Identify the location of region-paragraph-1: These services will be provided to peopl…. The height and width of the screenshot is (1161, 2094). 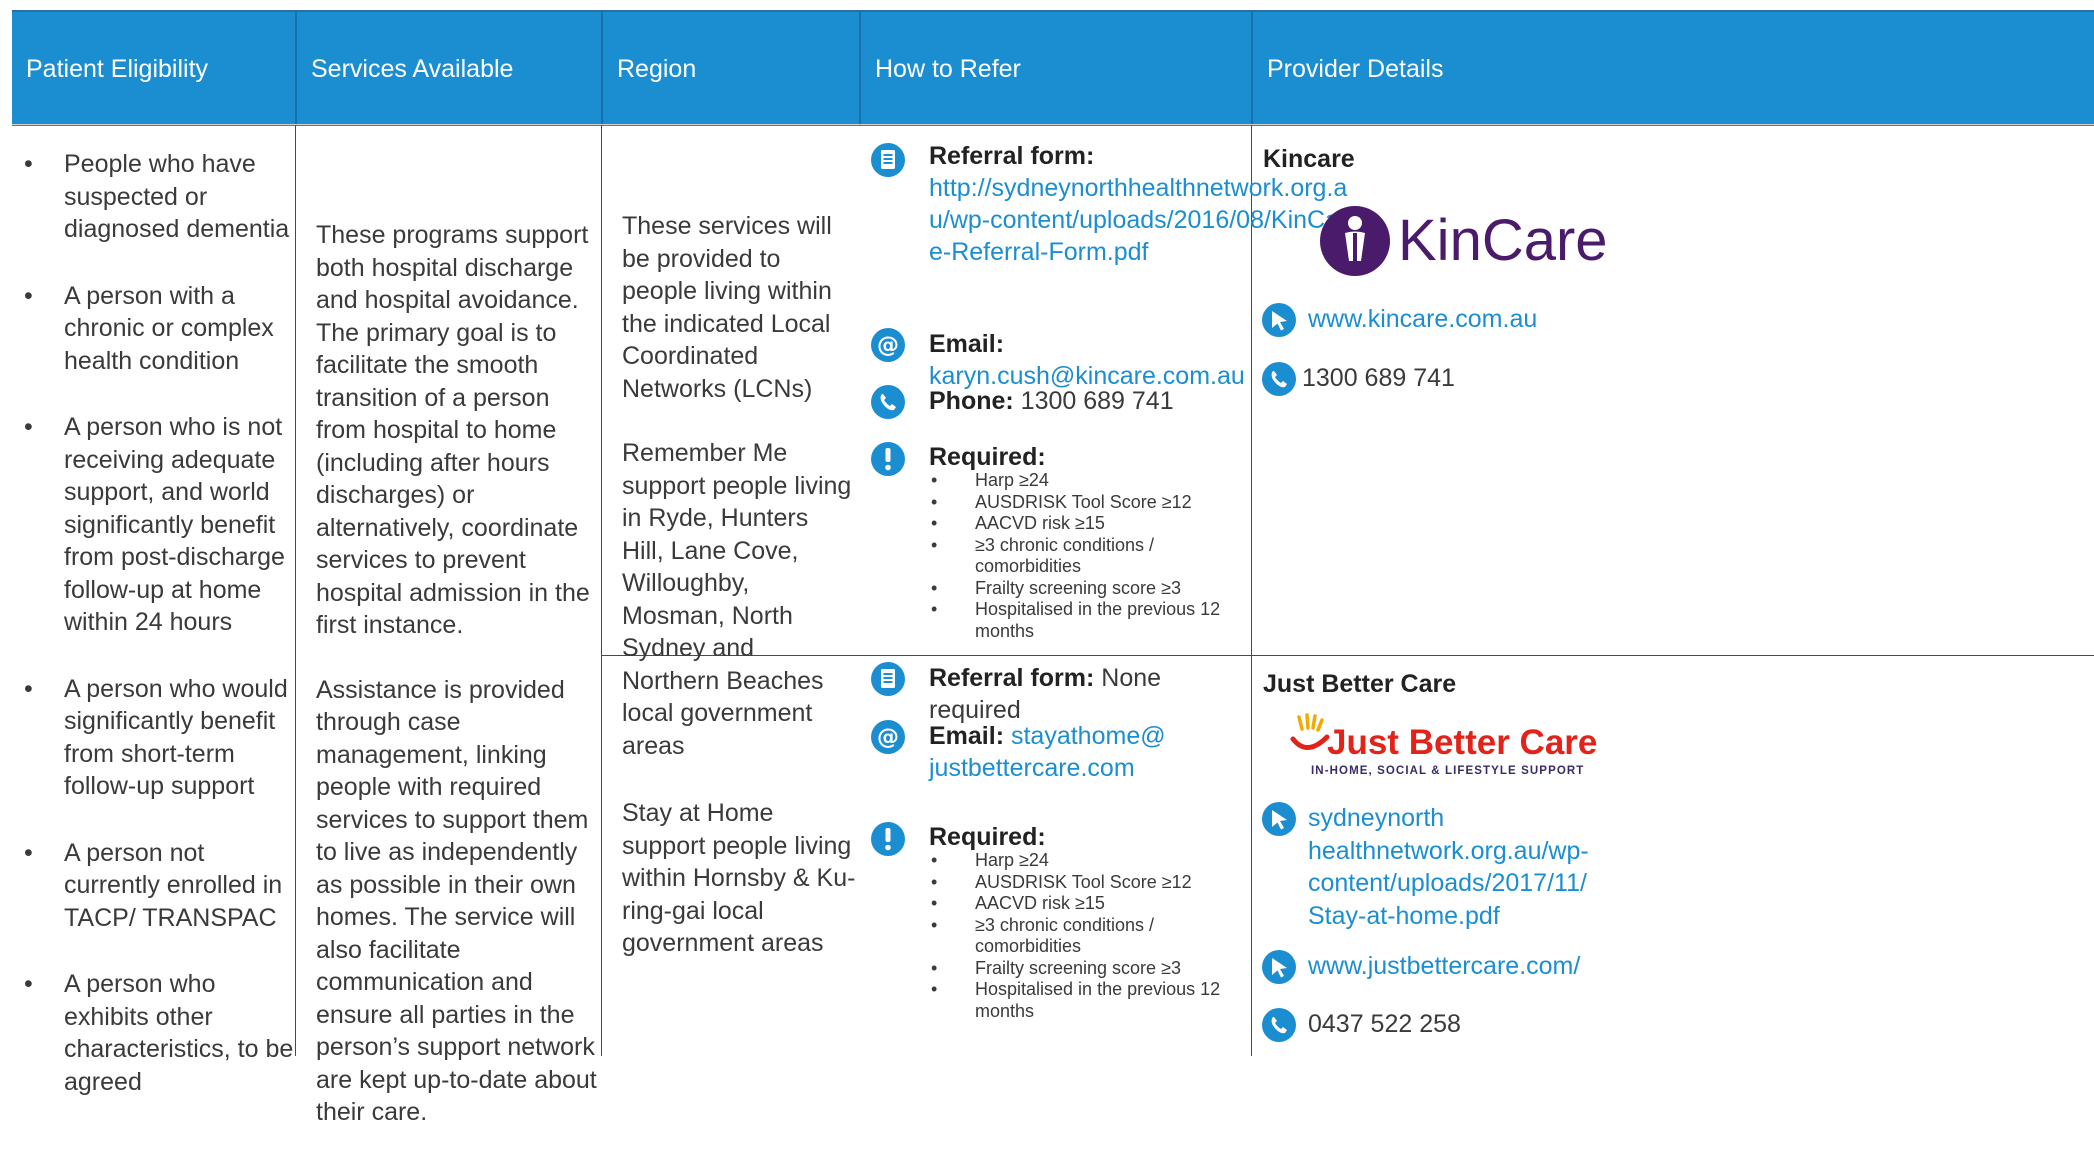
(727, 307).